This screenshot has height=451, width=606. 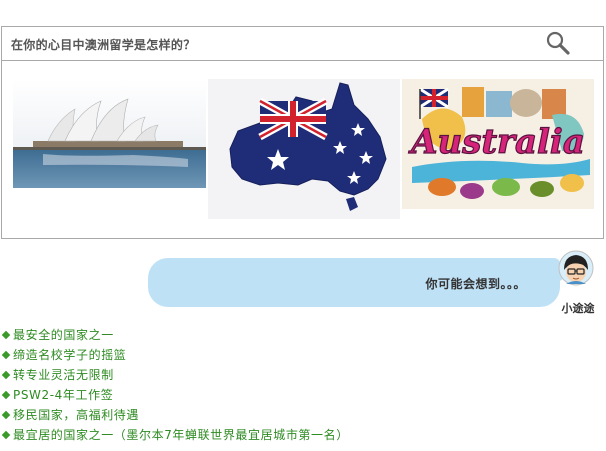 What do you see at coordinates (281, 395) in the screenshot?
I see `list-item: PSW2-4年工作签` at bounding box center [281, 395].